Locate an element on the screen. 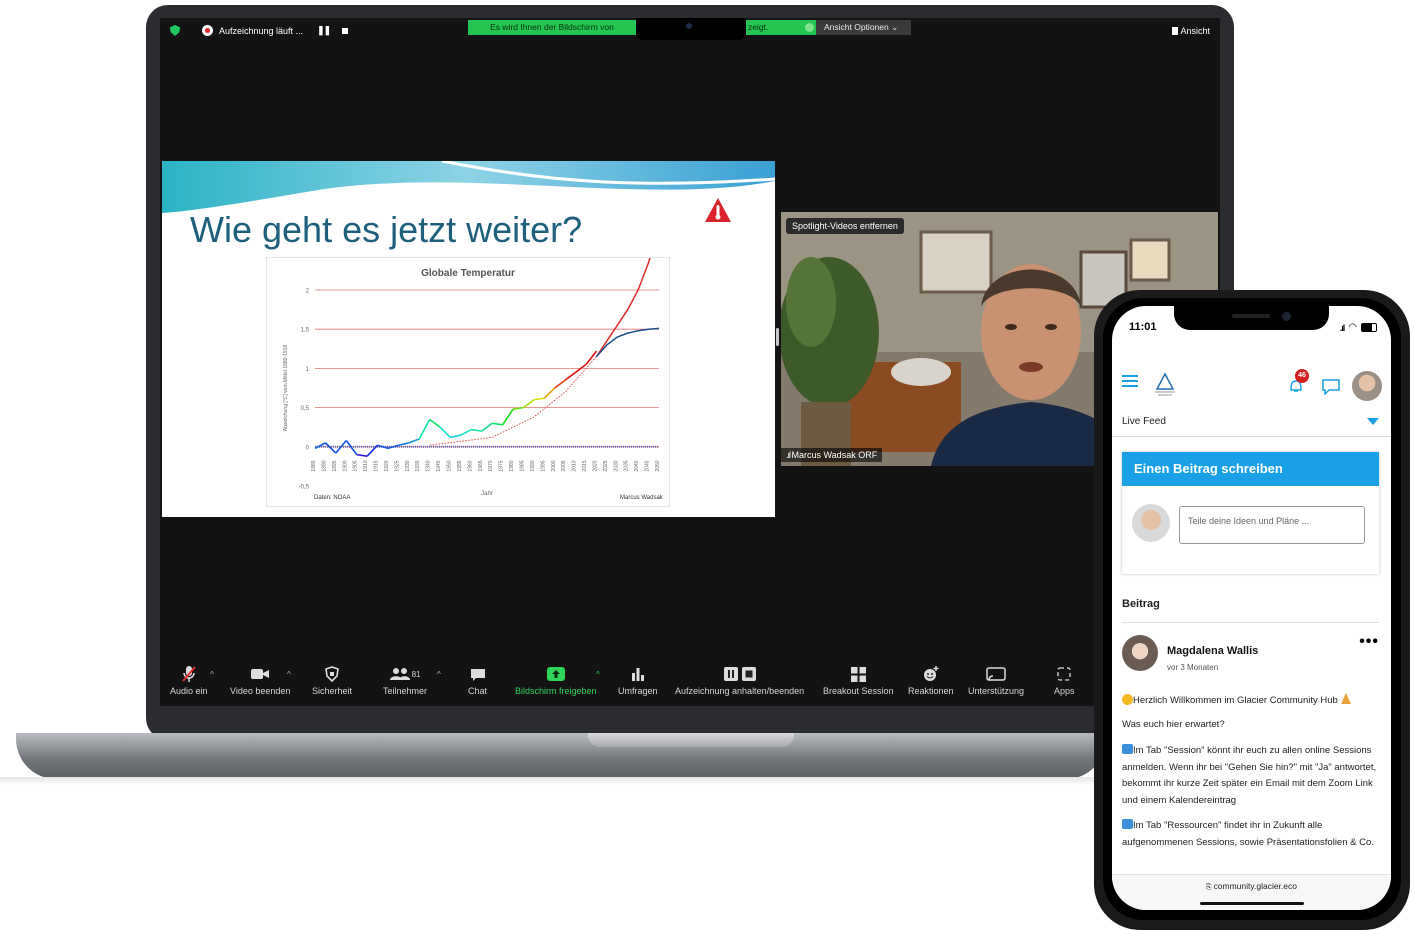 This screenshot has width=1422, height=930. phone-notch is located at coordinates (1251, 318).